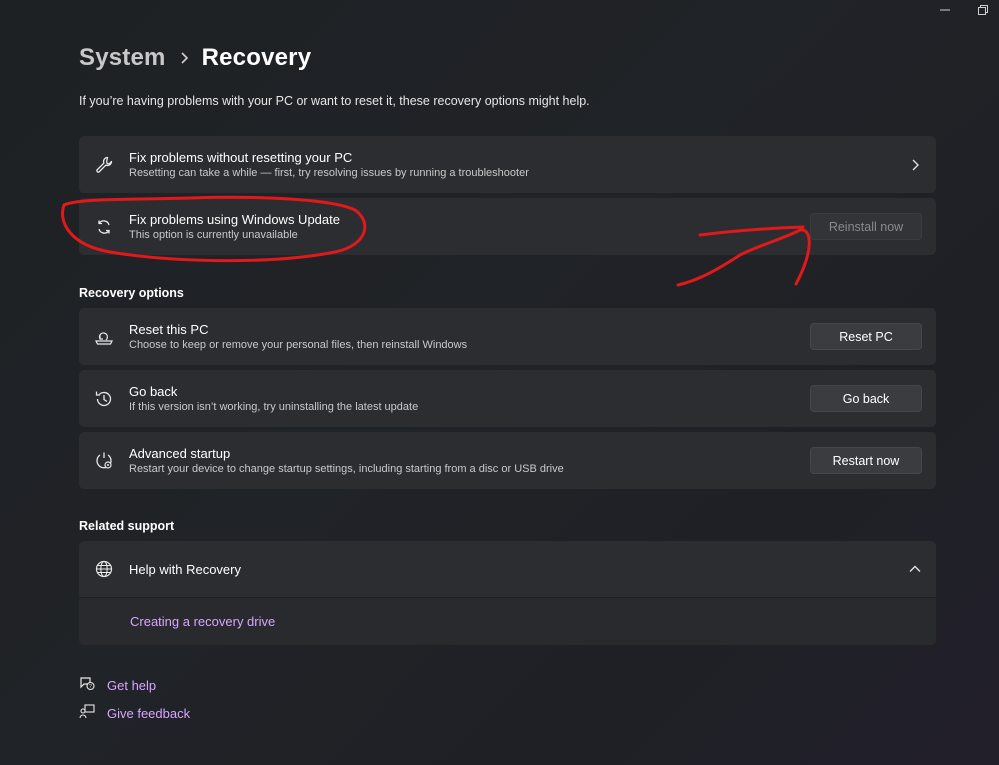 The width and height of the screenshot is (999, 765). What do you see at coordinates (104, 227) in the screenshot?
I see `sync-icon` at bounding box center [104, 227].